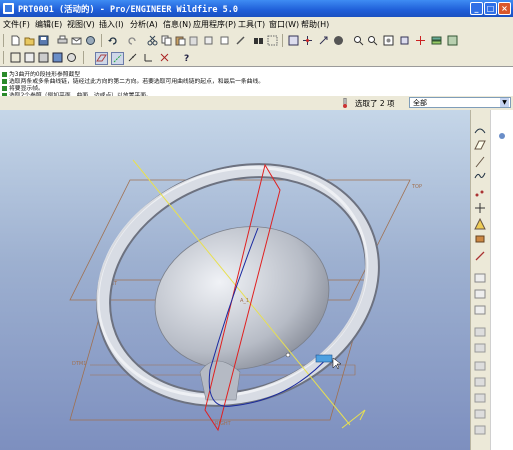 The width and height of the screenshot is (513, 450). Describe the element at coordinates (244, 301) in the screenshot. I see `axis-label: A_1` at that location.